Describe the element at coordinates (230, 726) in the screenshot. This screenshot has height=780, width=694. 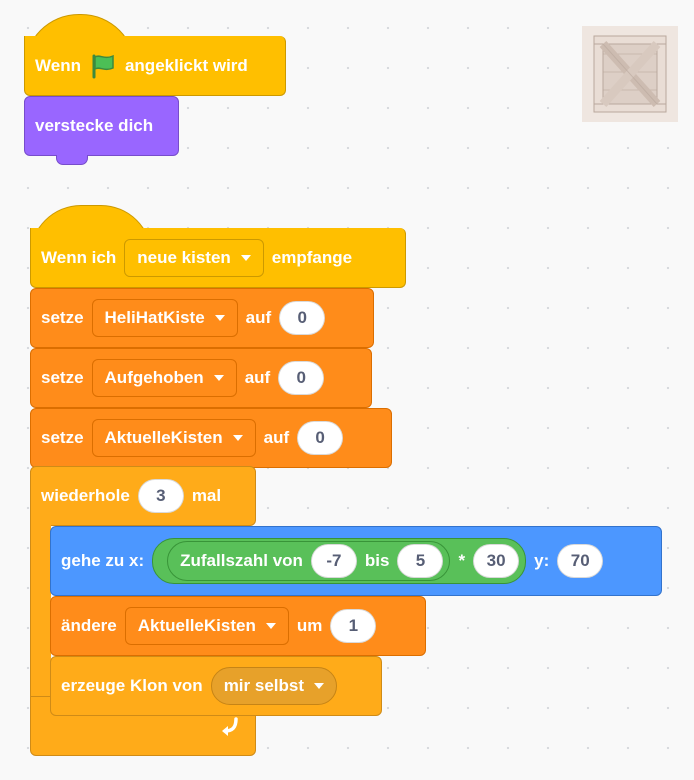
I see `loop-arrow-icon` at that location.